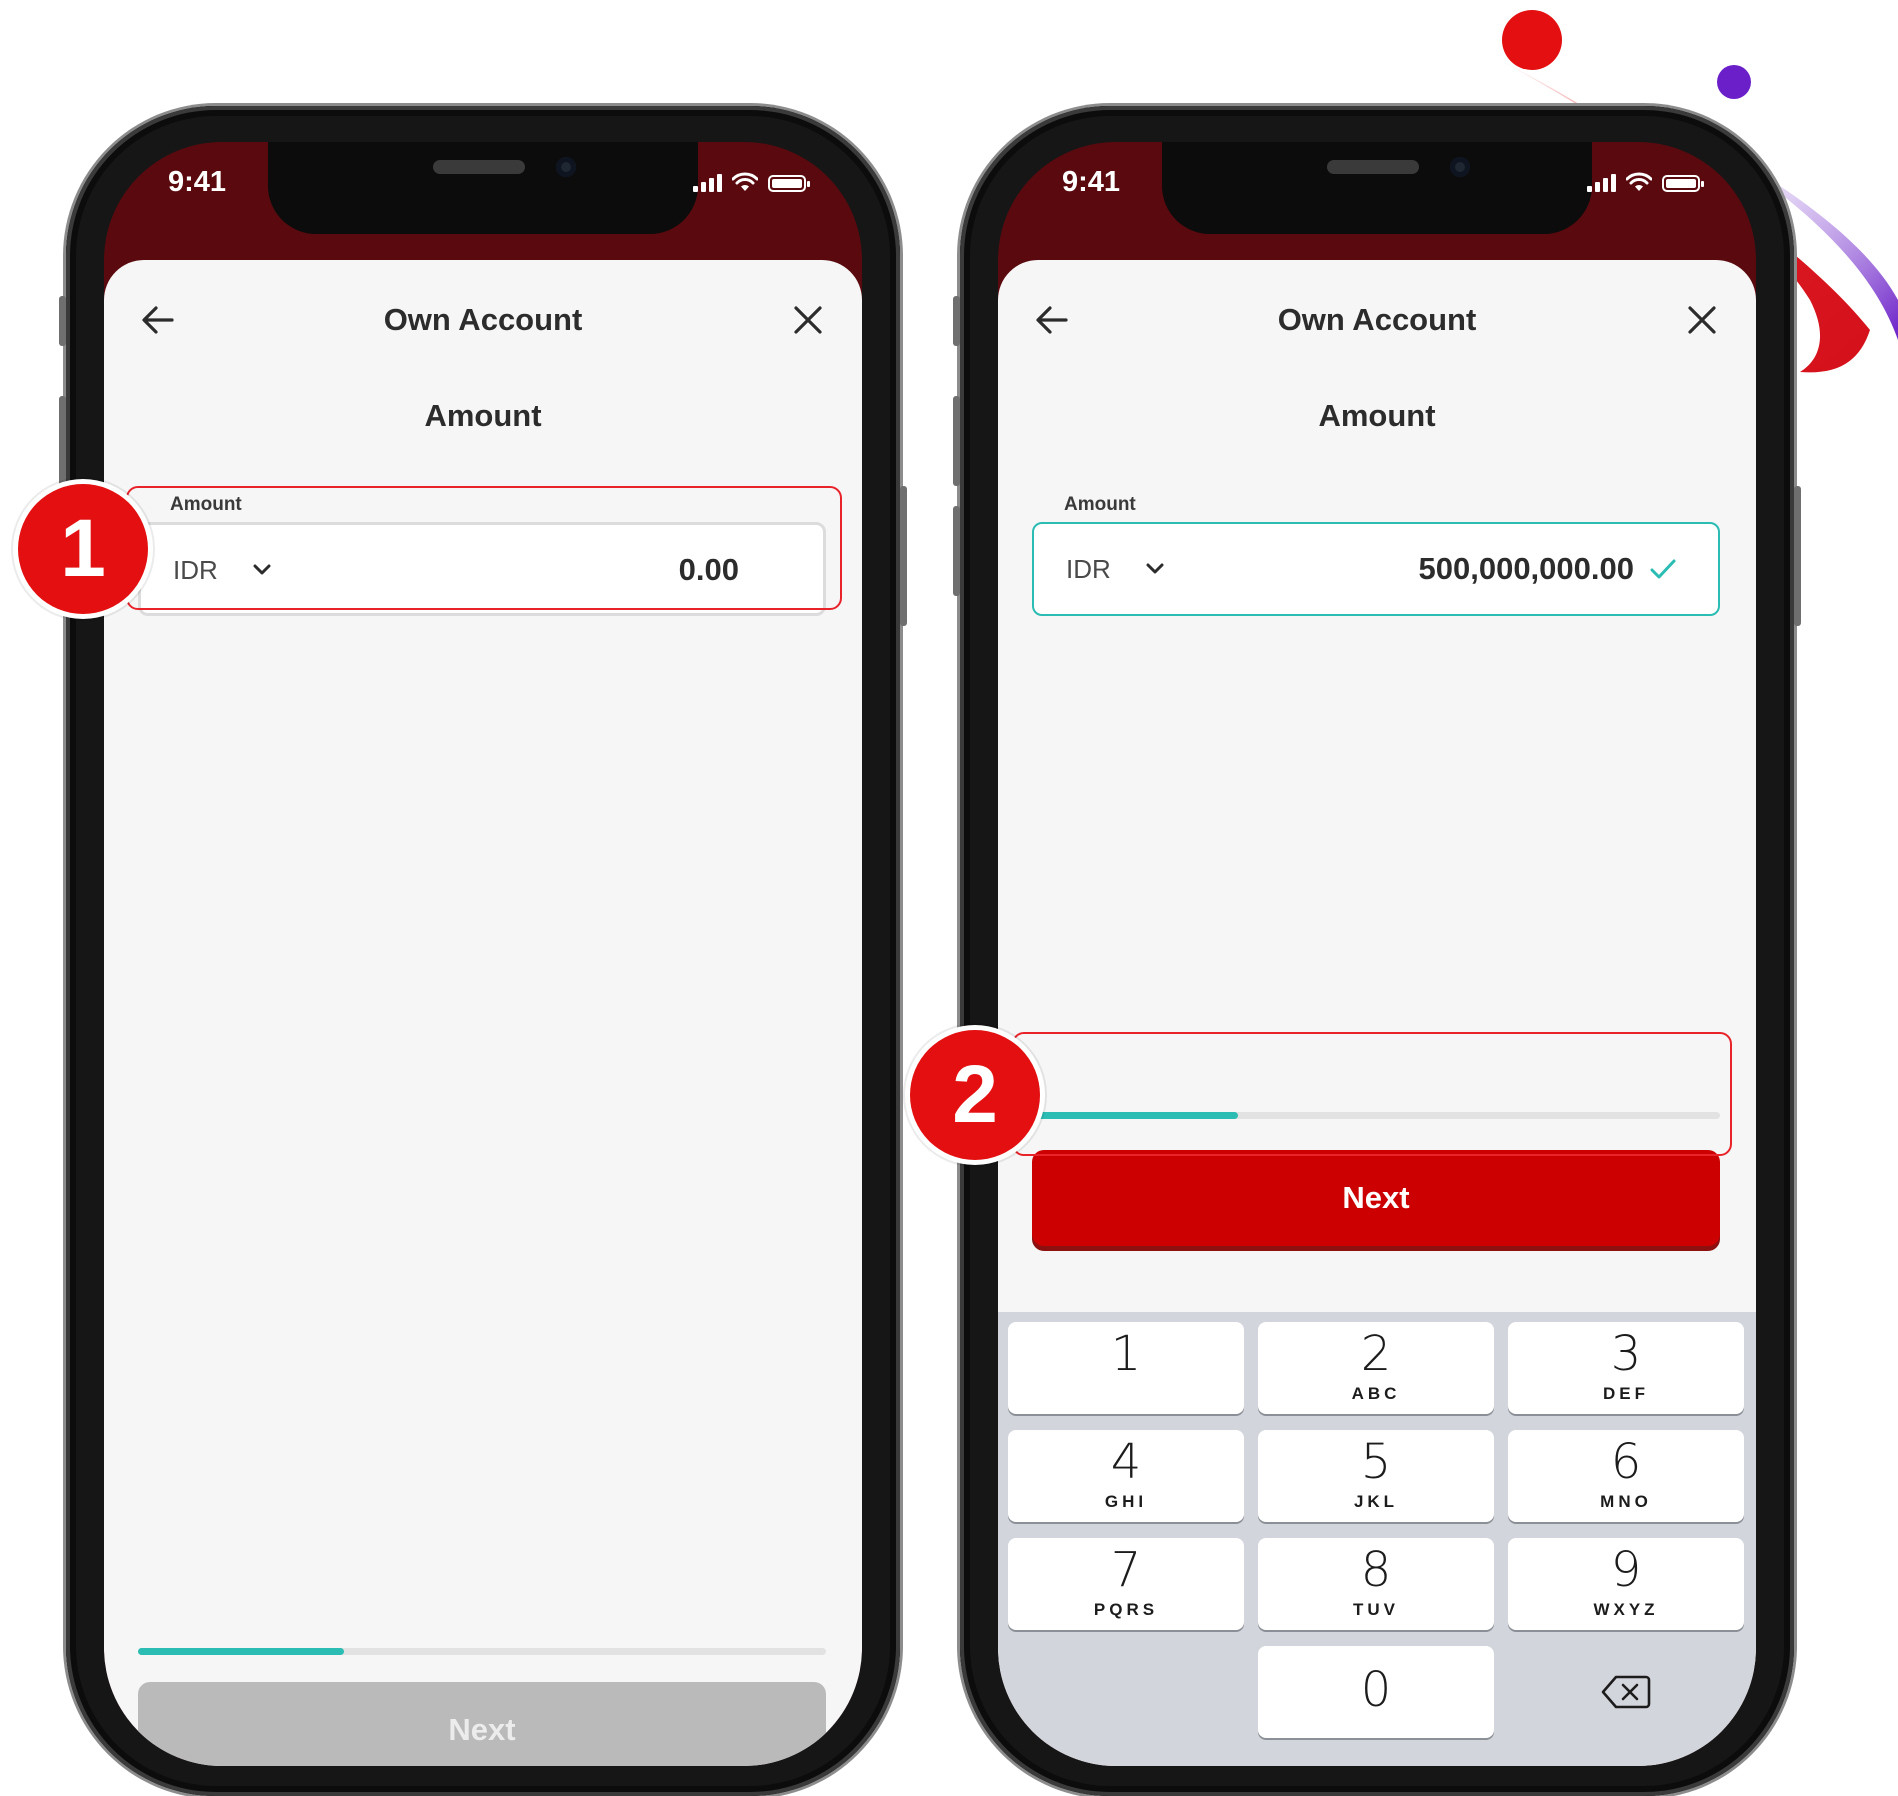  Describe the element at coordinates (1376, 1368) in the screenshot. I see `key-2: 2 ABC` at that location.